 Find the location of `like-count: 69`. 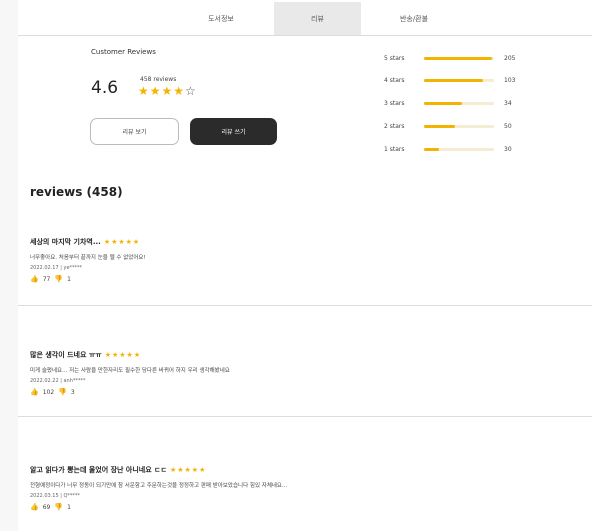

like-count: 69 is located at coordinates (46, 507).